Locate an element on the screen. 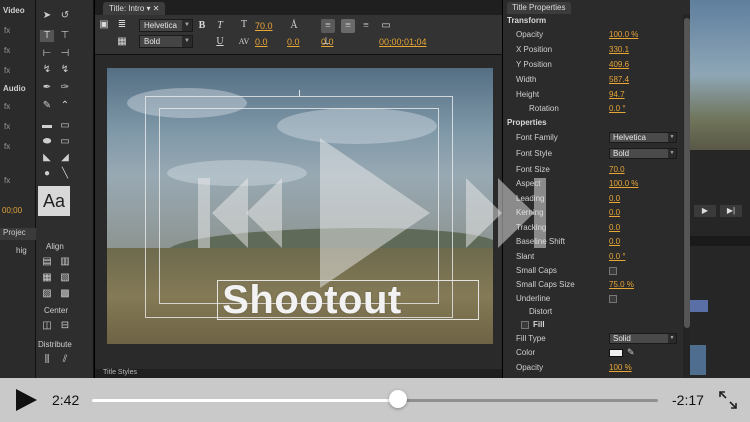  vertical-type-tool-icon: ⊢ is located at coordinates (47, 54).